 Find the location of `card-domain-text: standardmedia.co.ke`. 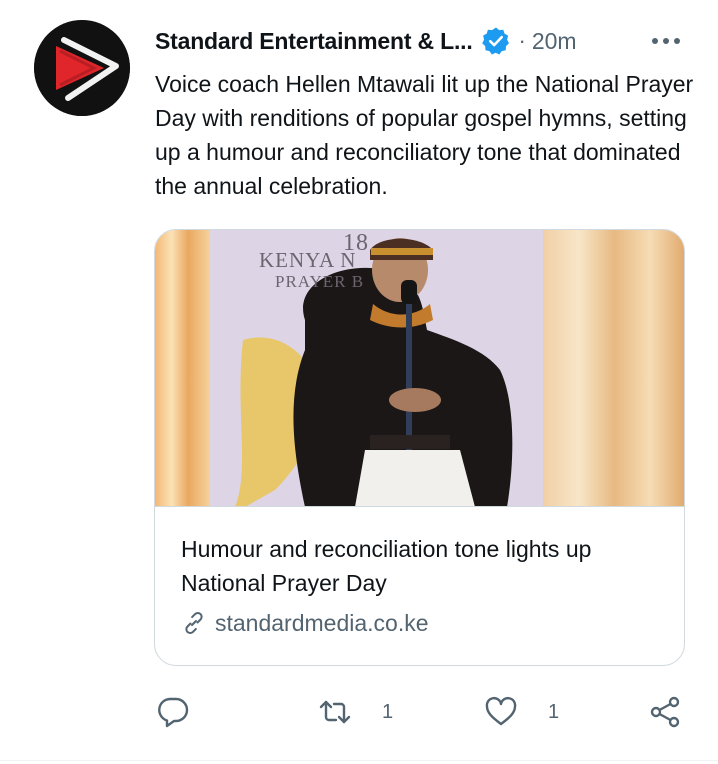

card-domain-text: standardmedia.co.ke is located at coordinates (322, 622).